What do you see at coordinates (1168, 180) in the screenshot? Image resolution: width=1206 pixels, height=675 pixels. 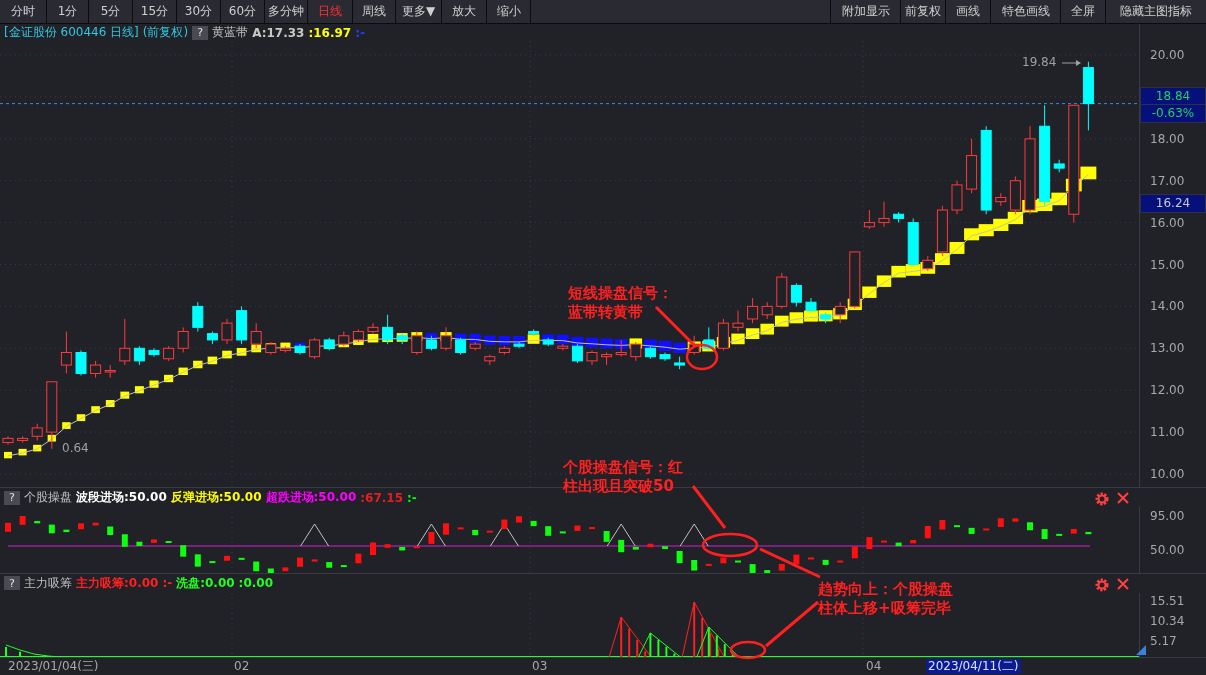 I see `price-tick: 17.00` at bounding box center [1168, 180].